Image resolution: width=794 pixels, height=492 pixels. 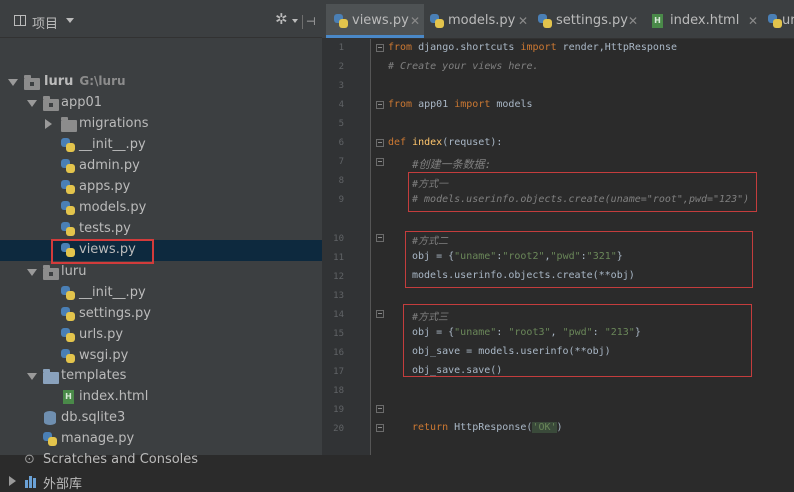 What do you see at coordinates (161, 356) in the screenshot?
I see `tree-item-wsgi-py: wsgi.py` at bounding box center [161, 356].